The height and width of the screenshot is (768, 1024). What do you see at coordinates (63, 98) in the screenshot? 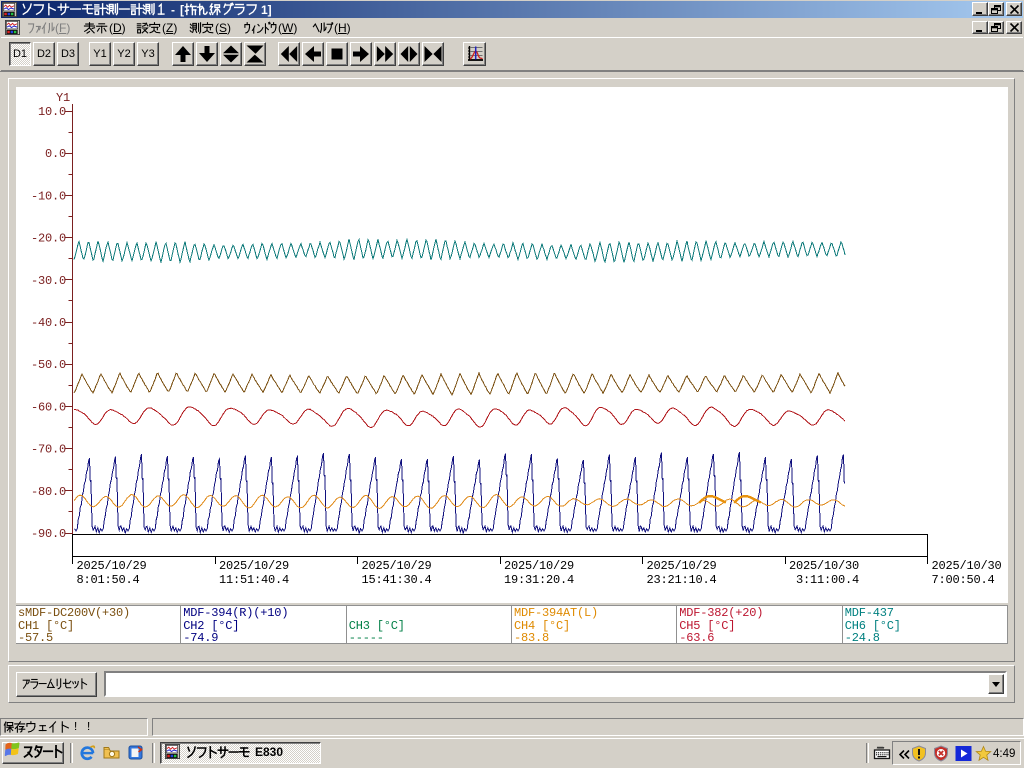
I see `svg-text: Y1` at bounding box center [63, 98].